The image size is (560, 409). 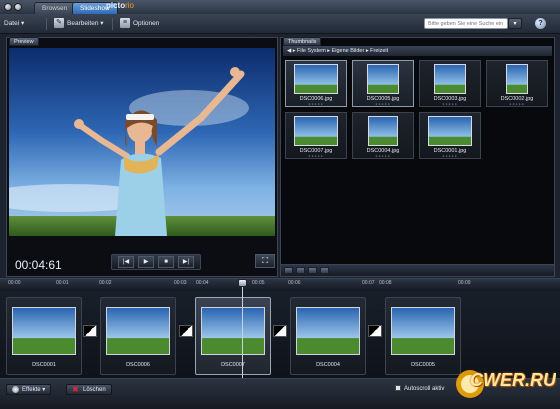 What do you see at coordinates (29, 389) in the screenshot?
I see `effects-button: Effekte ▾` at bounding box center [29, 389].